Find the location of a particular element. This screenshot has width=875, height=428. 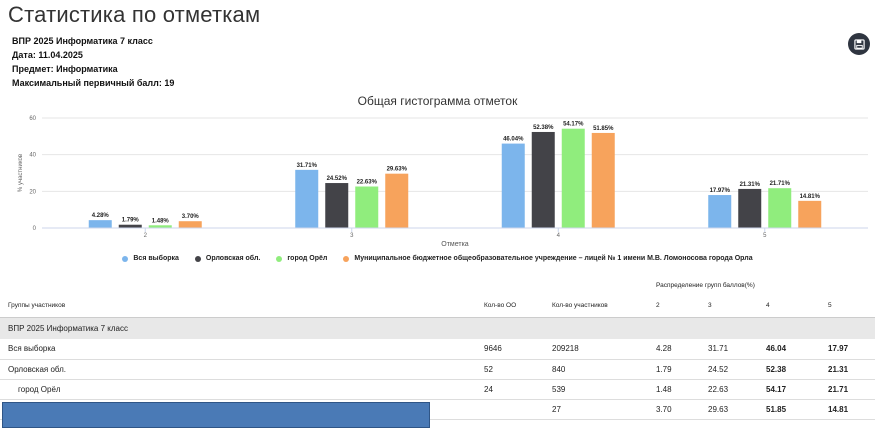

row-oo: 24 is located at coordinates (510, 389).